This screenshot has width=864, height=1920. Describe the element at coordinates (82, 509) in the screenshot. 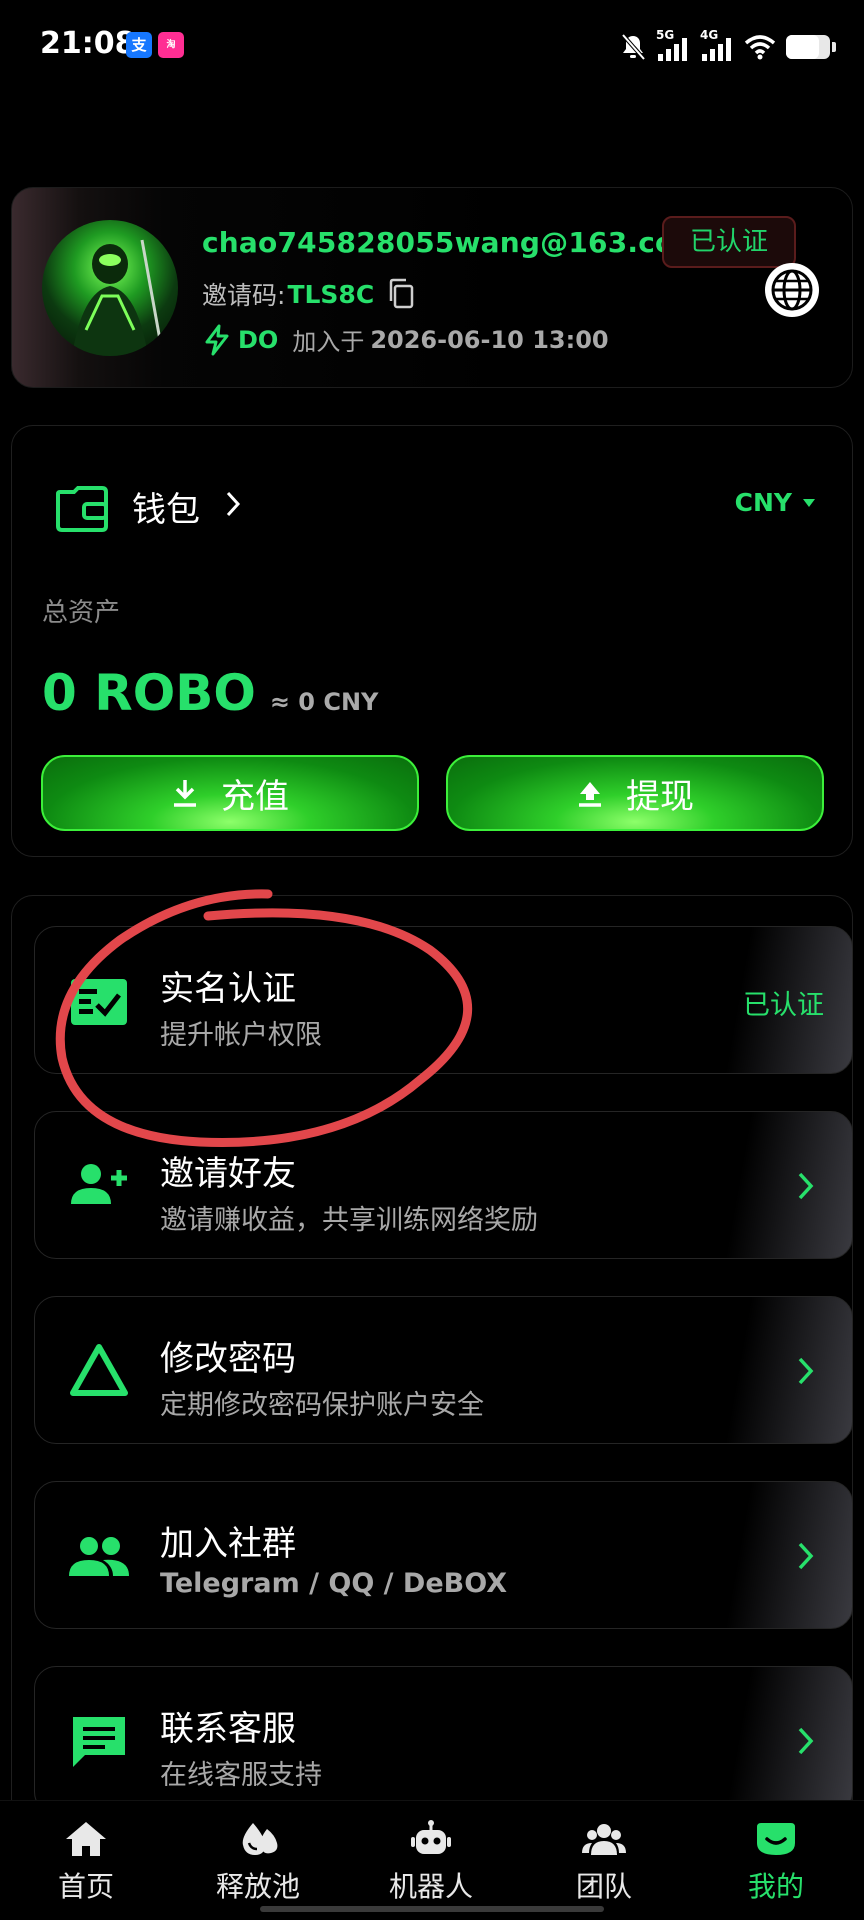

I see `wallet-icon` at that location.